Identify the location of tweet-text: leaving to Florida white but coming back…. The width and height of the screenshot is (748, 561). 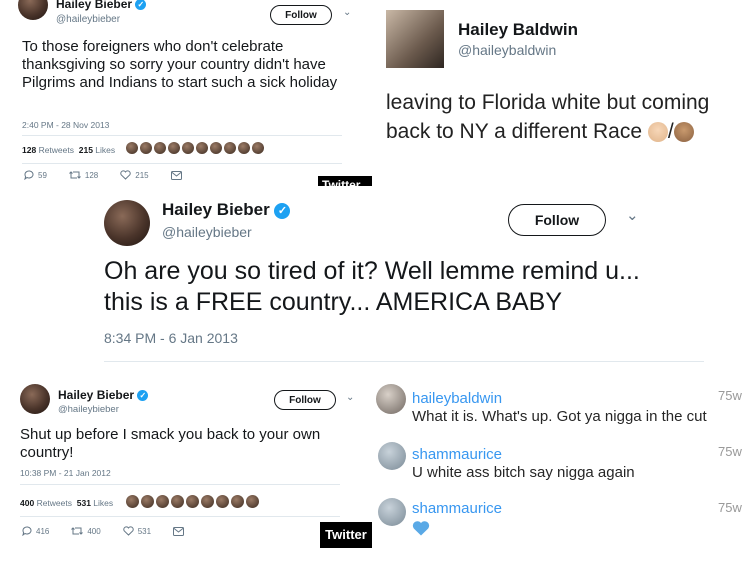
(551, 117).